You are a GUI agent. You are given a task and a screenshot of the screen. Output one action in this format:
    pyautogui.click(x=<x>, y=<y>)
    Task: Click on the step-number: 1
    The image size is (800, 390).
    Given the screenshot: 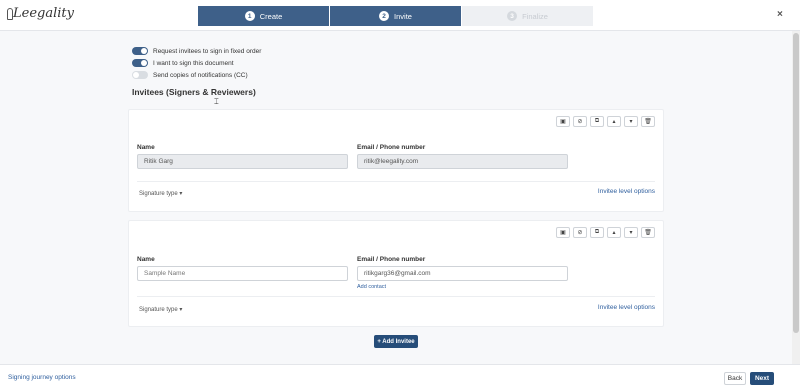 What is the action you would take?
    pyautogui.click(x=249, y=16)
    